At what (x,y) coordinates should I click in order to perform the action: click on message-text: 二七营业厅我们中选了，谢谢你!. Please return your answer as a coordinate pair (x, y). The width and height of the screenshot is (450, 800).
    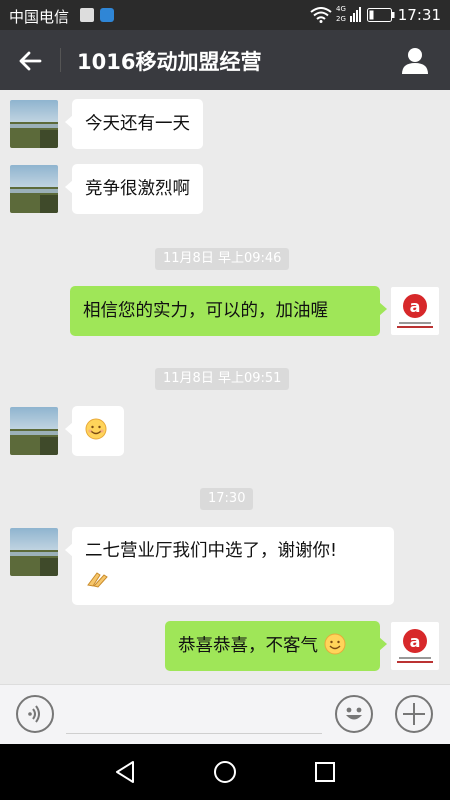
    Looking at the image, I should click on (211, 551).